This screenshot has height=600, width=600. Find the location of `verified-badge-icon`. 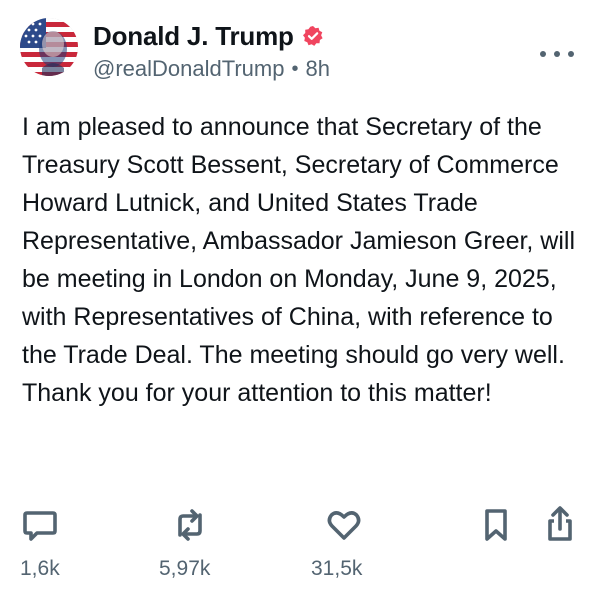

verified-badge-icon is located at coordinates (313, 36).